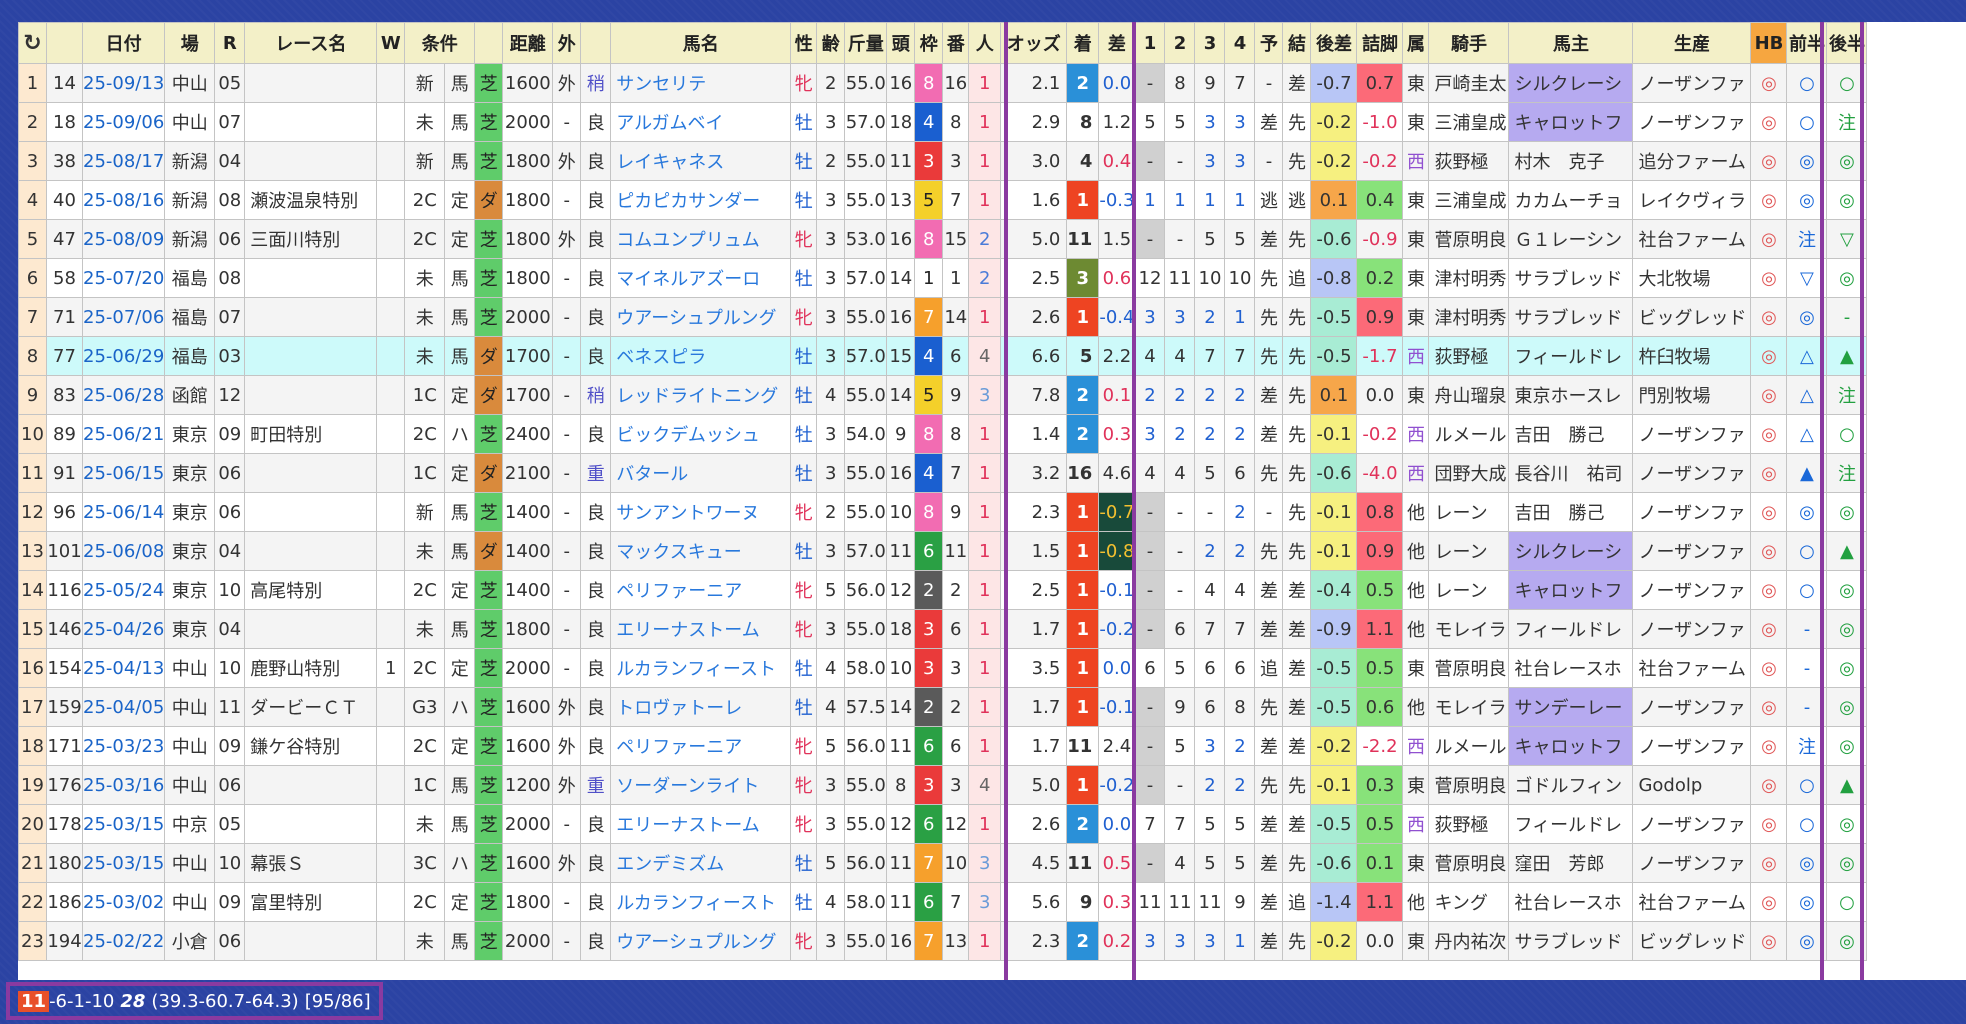 This screenshot has height=1024, width=1966. What do you see at coordinates (1269, 43) in the screenshot?
I see `col-header-pred: 予` at bounding box center [1269, 43].